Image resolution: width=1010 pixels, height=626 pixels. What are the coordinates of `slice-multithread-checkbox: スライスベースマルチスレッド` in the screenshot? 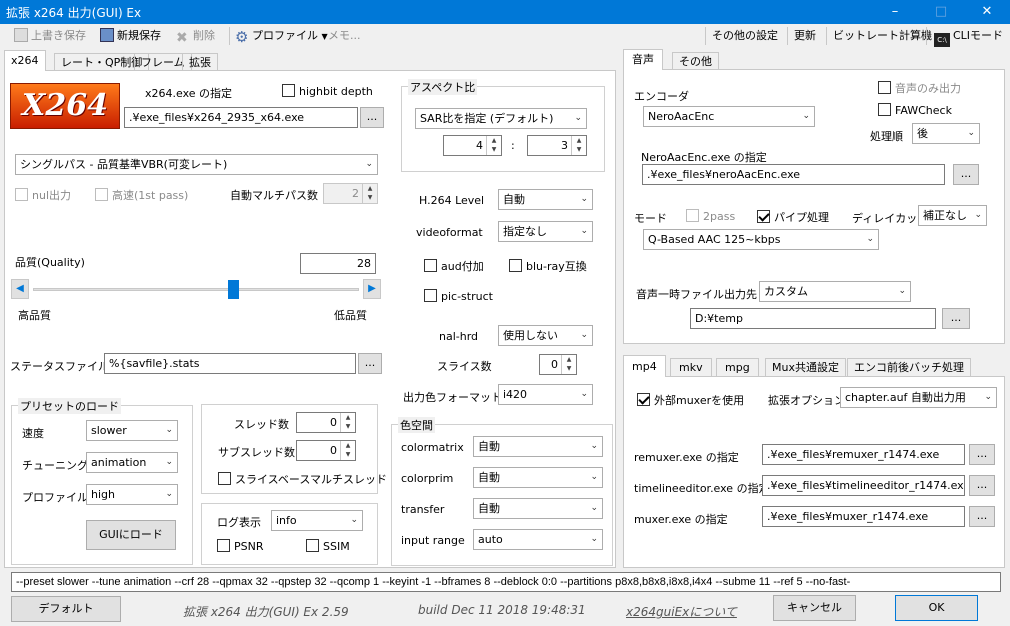 It's located at (302, 479).